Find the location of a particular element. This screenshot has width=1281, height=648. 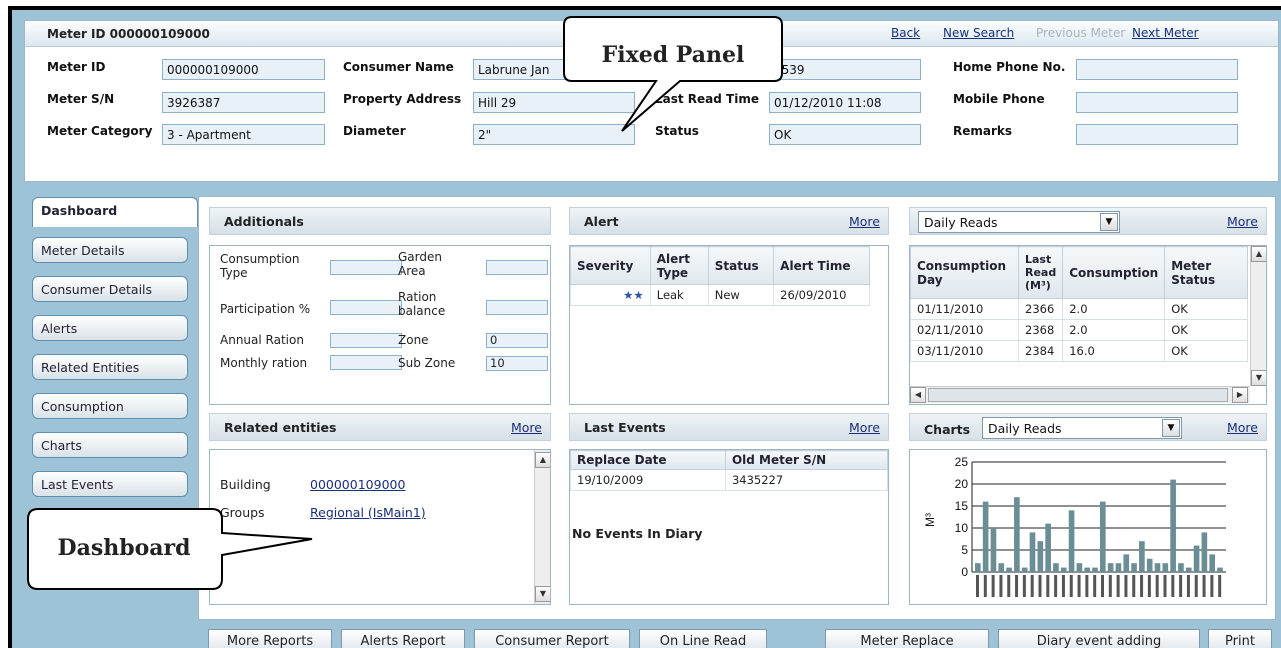

groups-link: Regional (IsMain1) is located at coordinates (368, 512).